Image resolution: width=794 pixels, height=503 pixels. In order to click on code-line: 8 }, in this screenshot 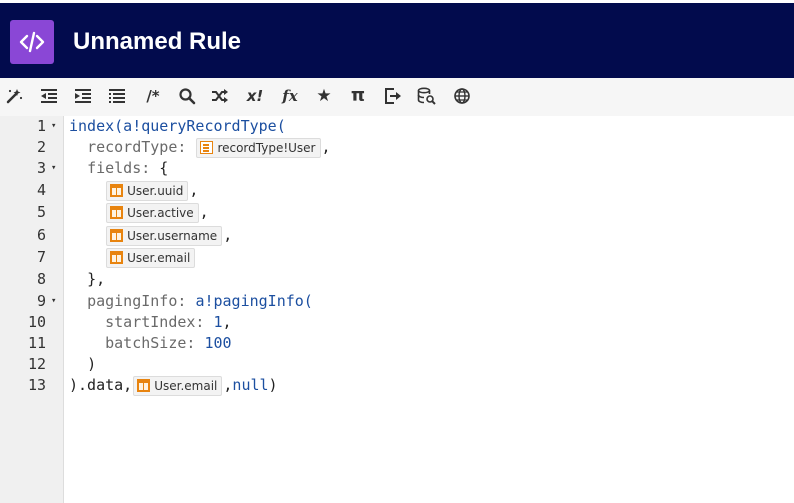, I will do `click(397, 279)`.